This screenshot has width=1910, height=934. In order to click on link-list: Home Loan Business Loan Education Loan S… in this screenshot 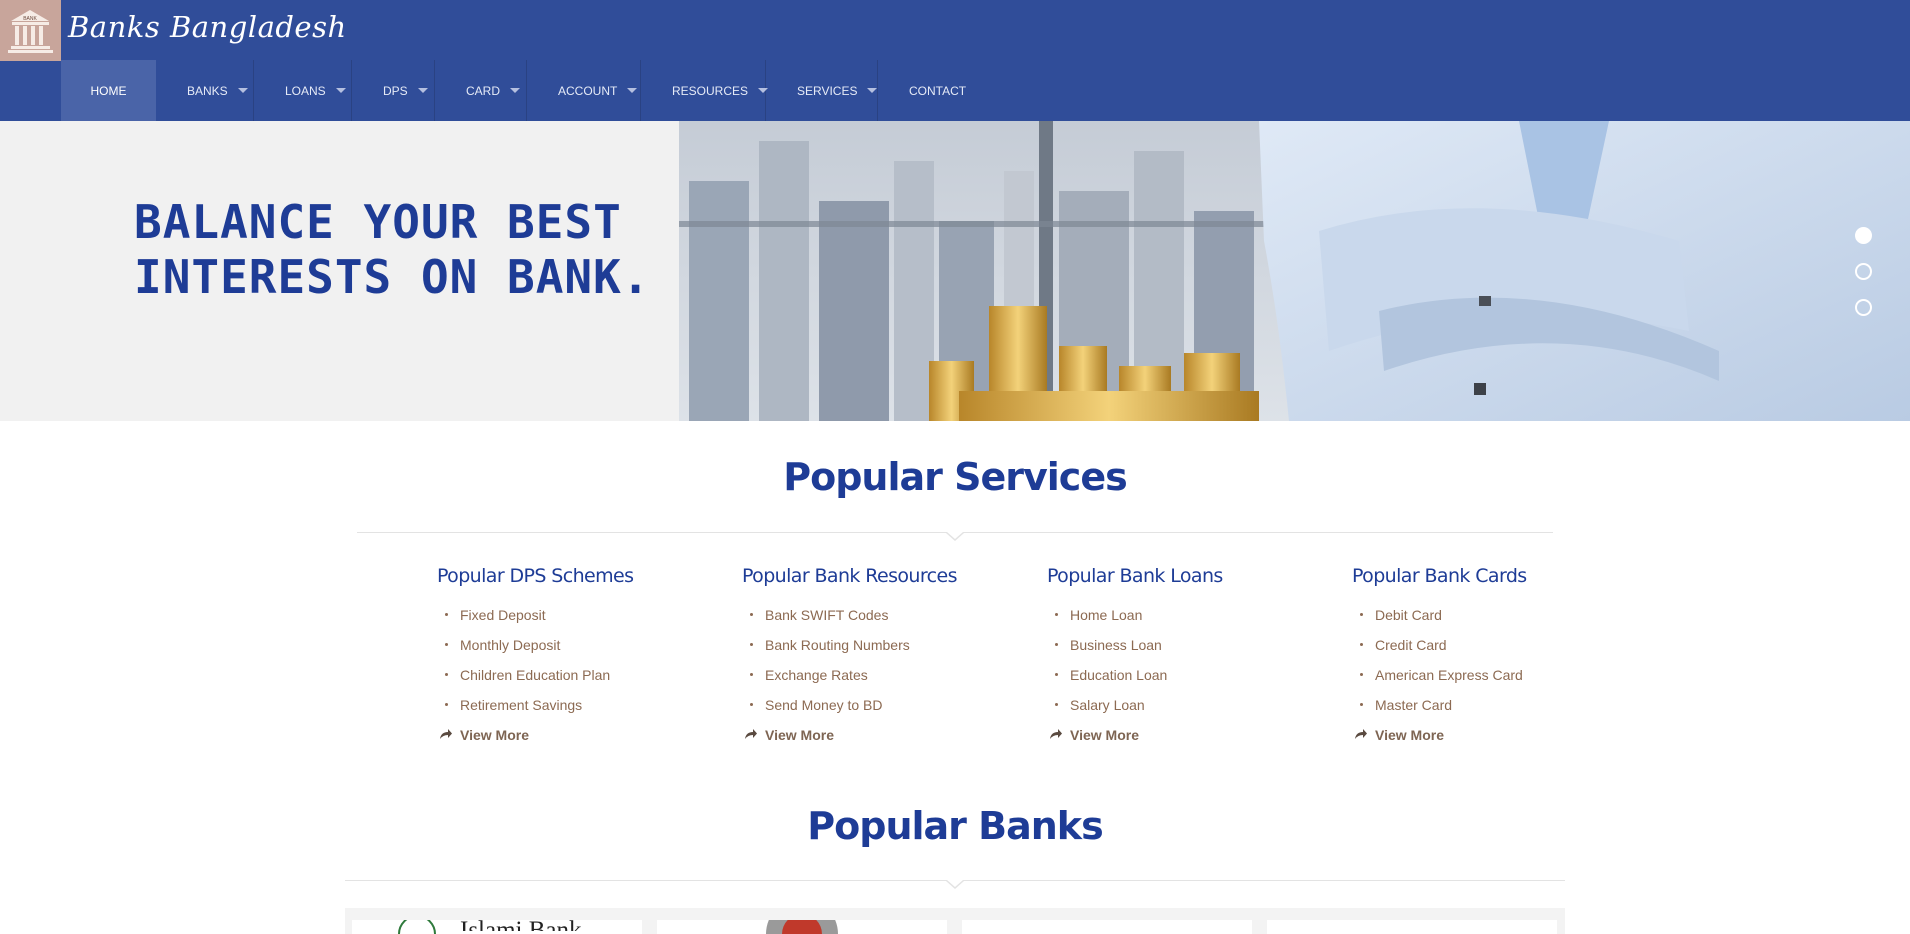, I will do `click(1187, 667)`.